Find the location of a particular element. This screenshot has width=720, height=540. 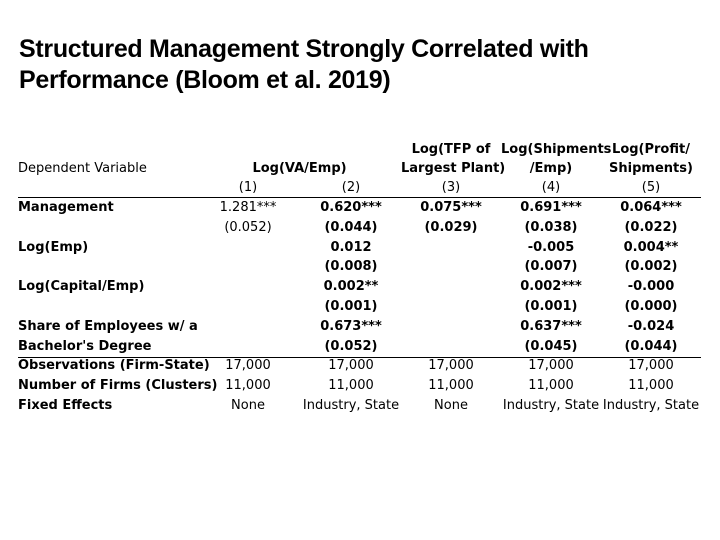

header-col4-line2: /Emp) is located at coordinates (551, 168).